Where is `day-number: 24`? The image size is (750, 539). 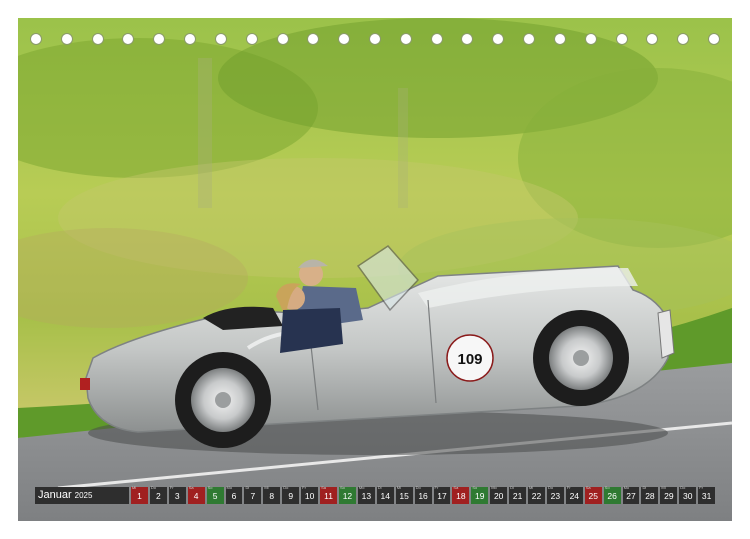 day-number: 24 is located at coordinates (574, 496).